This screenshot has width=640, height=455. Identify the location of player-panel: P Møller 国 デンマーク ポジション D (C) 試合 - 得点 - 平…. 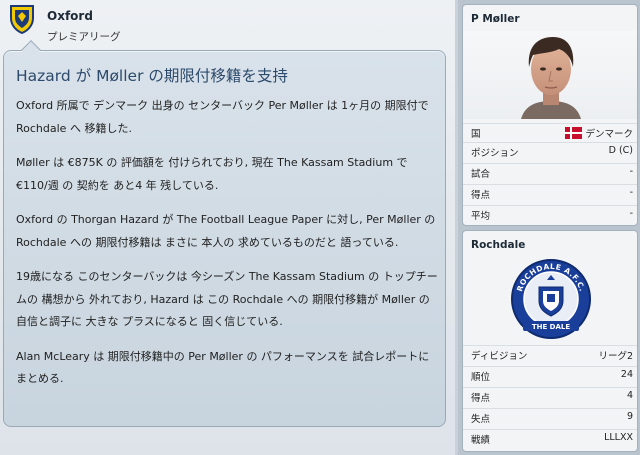
(550, 115).